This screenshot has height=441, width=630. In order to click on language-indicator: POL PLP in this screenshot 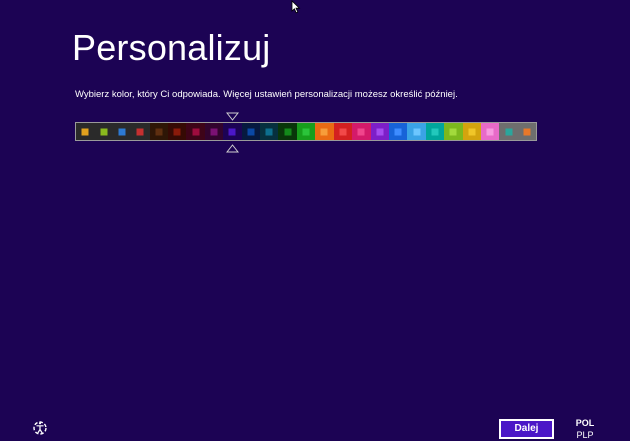, I will do `click(585, 429)`.